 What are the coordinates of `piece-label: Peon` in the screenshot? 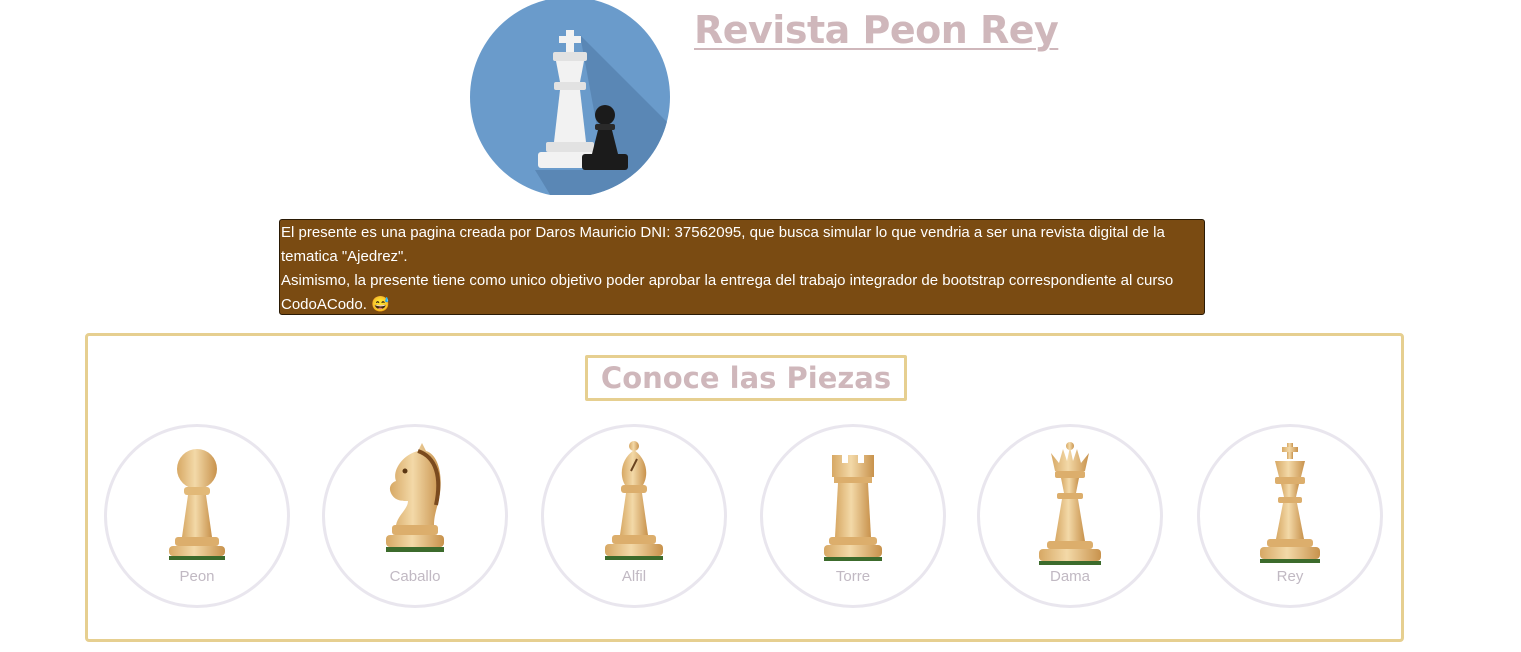 It's located at (197, 576).